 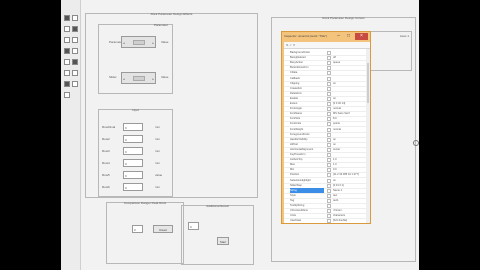 I want to click on edit-text-tool-icon, so click(x=75, y=40).